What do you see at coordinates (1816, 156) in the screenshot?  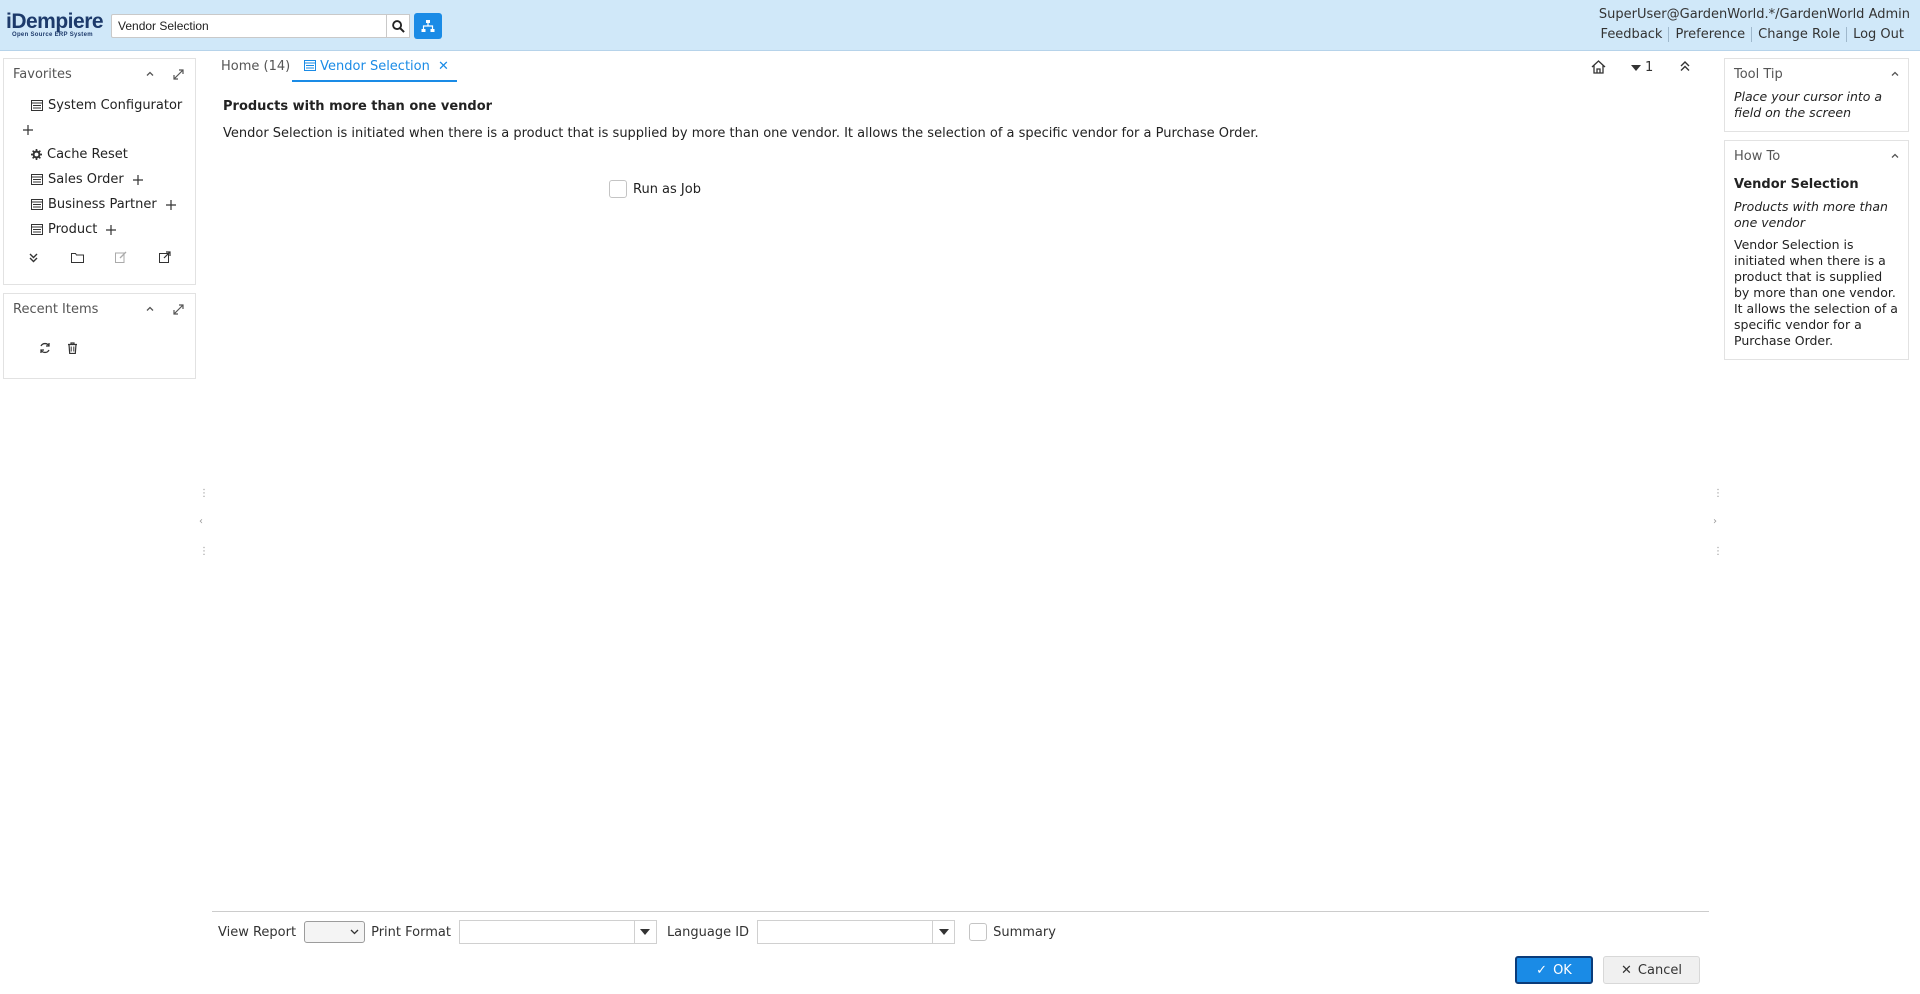 I see `howto-header: How To` at bounding box center [1816, 156].